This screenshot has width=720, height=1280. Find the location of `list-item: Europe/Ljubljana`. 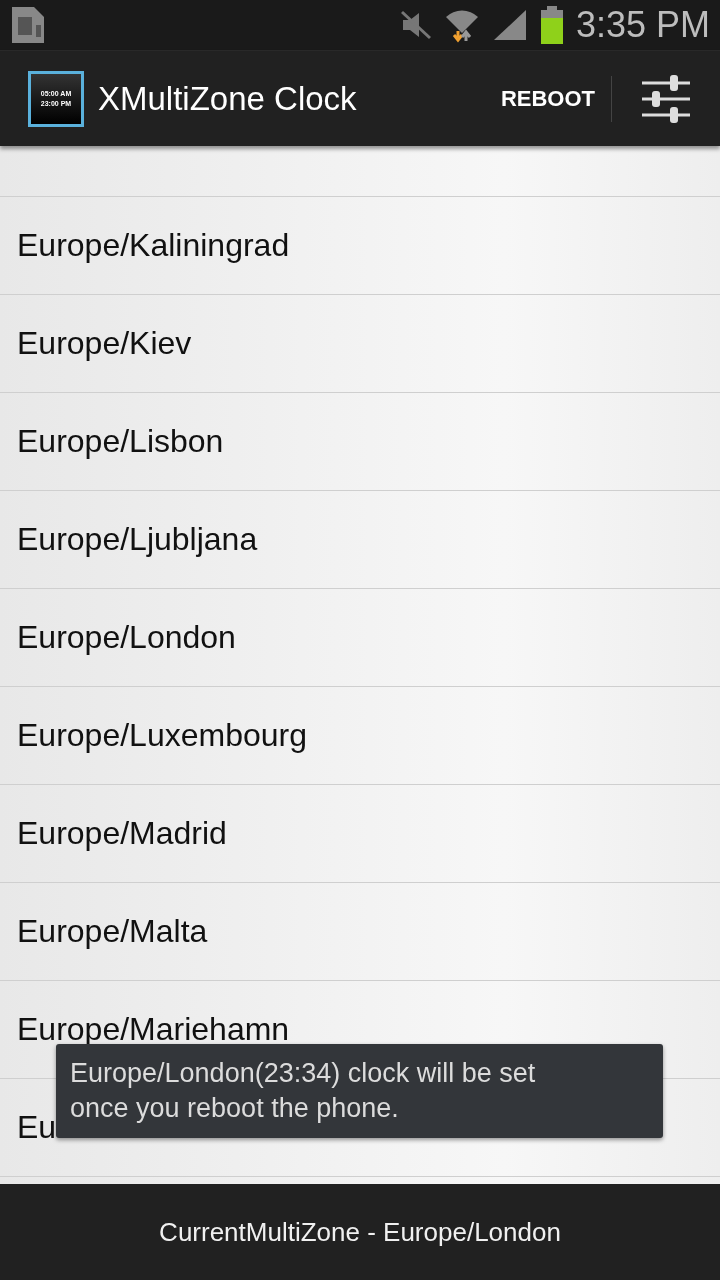

list-item: Europe/Ljubljana is located at coordinates (360, 540).